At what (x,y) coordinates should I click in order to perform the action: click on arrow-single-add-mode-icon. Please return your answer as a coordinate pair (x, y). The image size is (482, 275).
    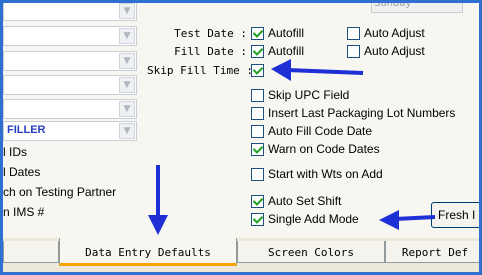
    Looking at the image, I should click on (415, 218).